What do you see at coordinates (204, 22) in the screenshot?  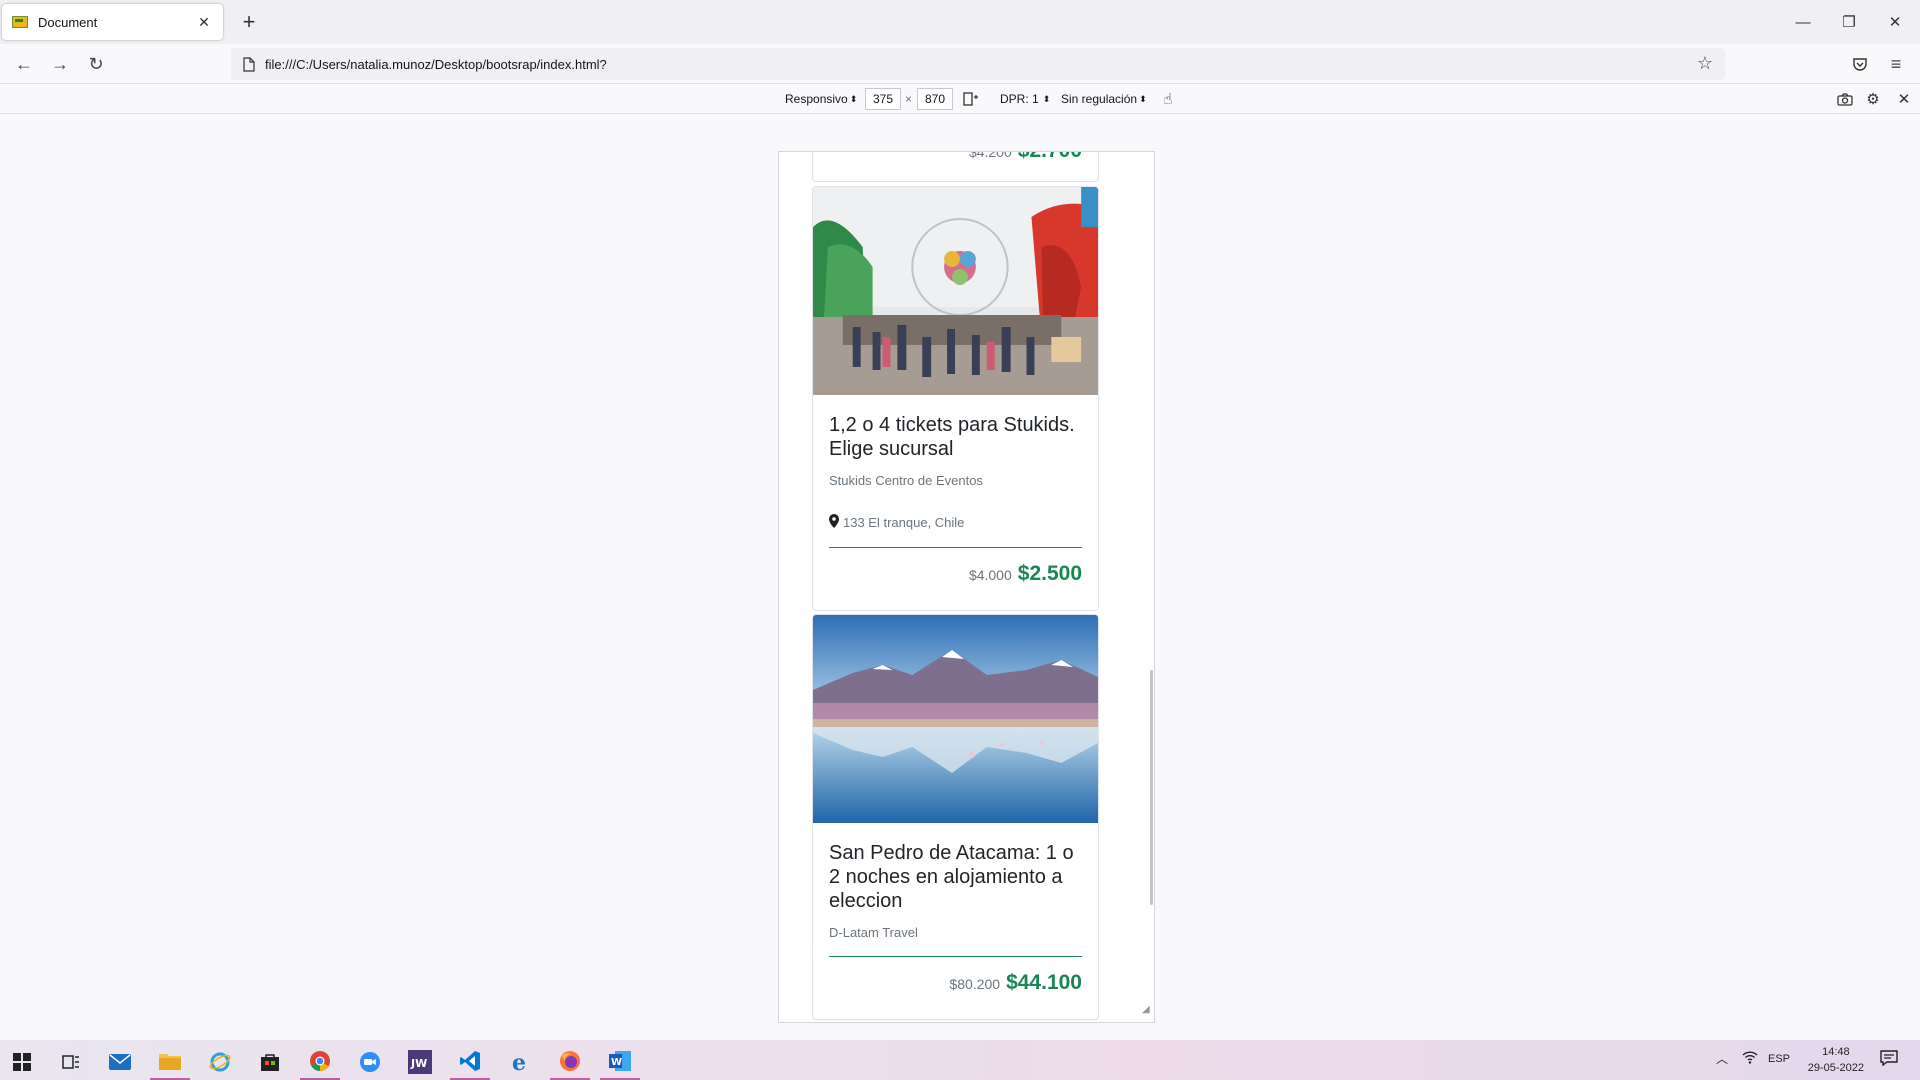 I see `close-tab-icon: ✕` at bounding box center [204, 22].